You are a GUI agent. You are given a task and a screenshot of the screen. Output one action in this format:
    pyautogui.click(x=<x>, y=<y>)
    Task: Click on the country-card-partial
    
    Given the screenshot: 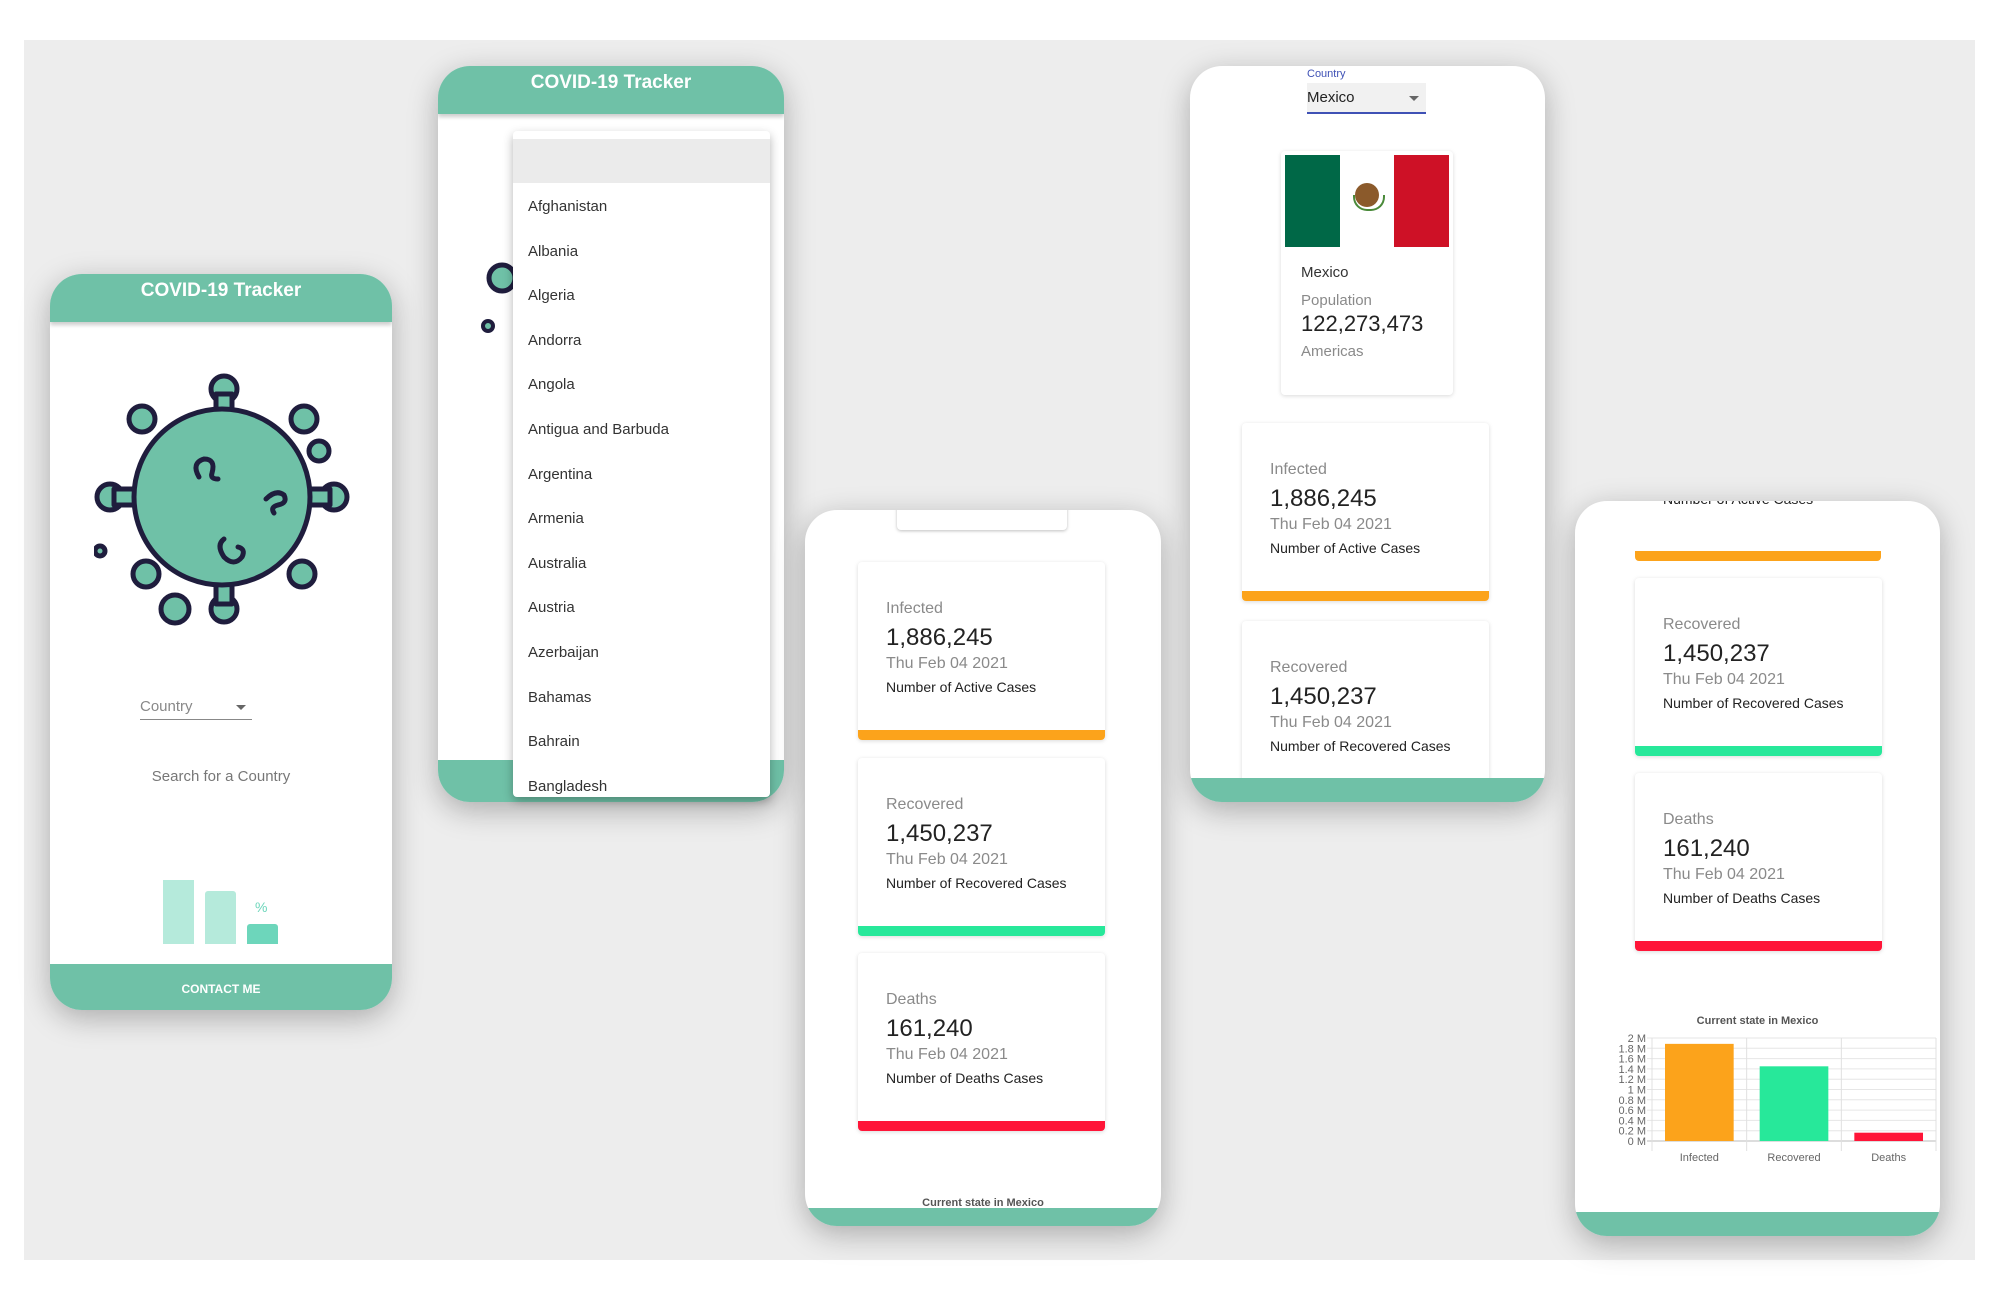 What is the action you would take?
    pyautogui.click(x=982, y=520)
    